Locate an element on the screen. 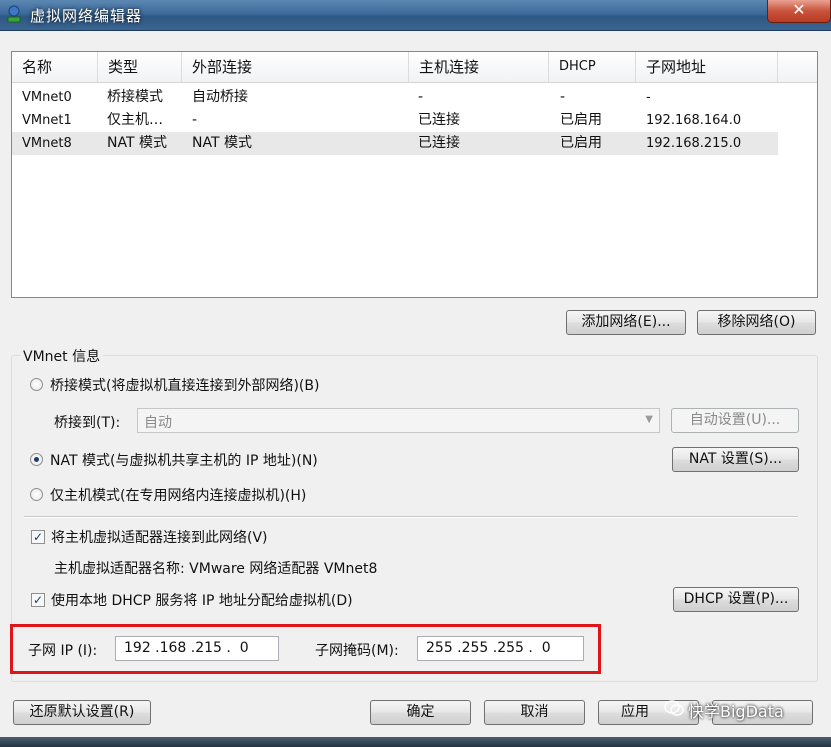  chevron-down-icon: ▼ is located at coordinates (649, 419).